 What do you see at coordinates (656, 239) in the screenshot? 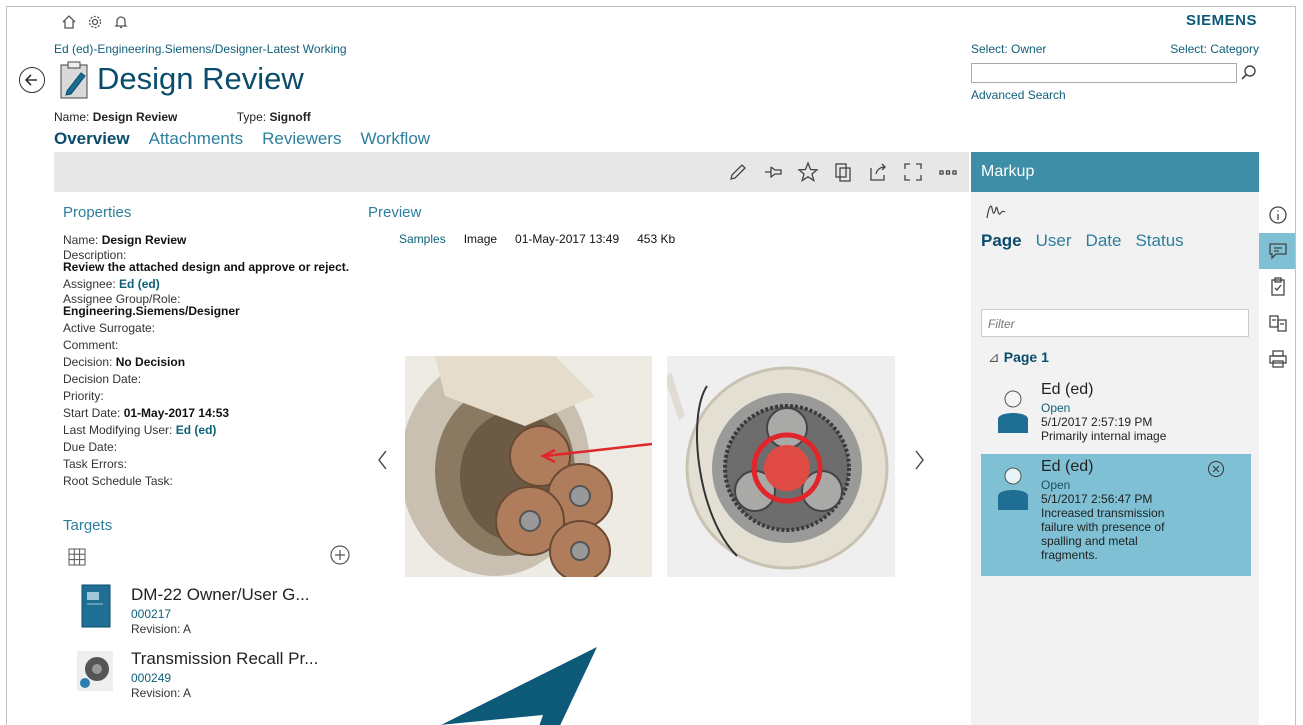
I see `preview-size: 453 Kb` at bounding box center [656, 239].